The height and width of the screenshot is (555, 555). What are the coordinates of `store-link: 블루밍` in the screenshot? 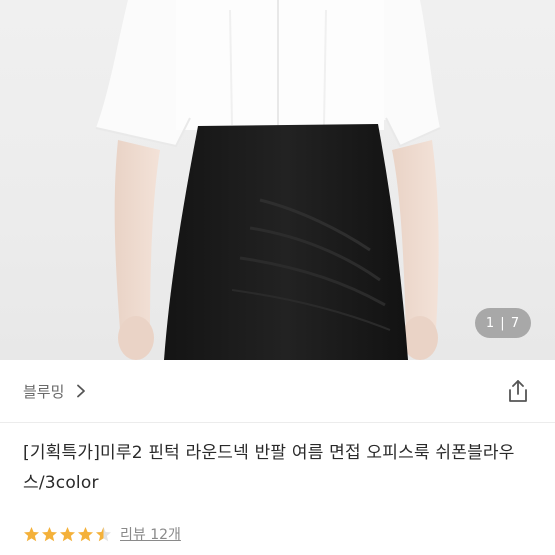 It's located at (54, 391).